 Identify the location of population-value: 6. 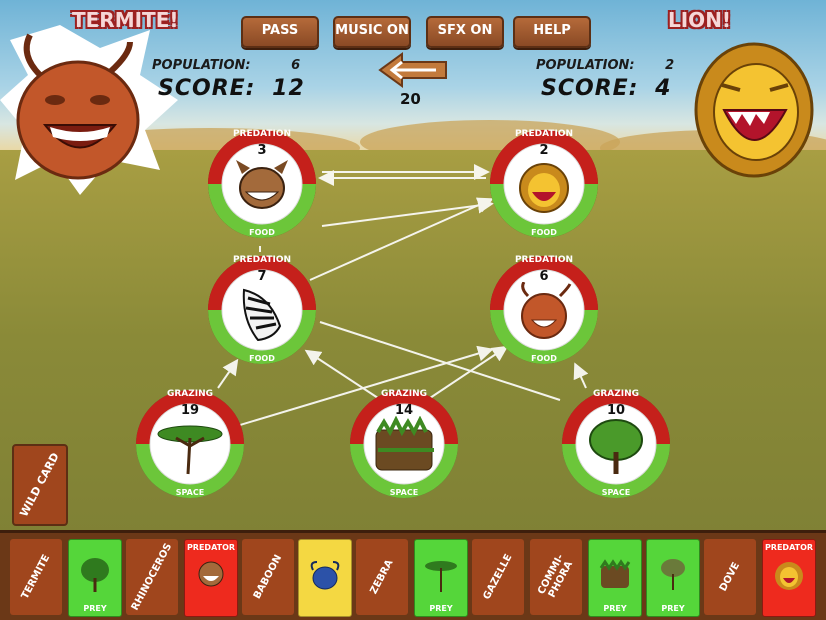
(296, 65).